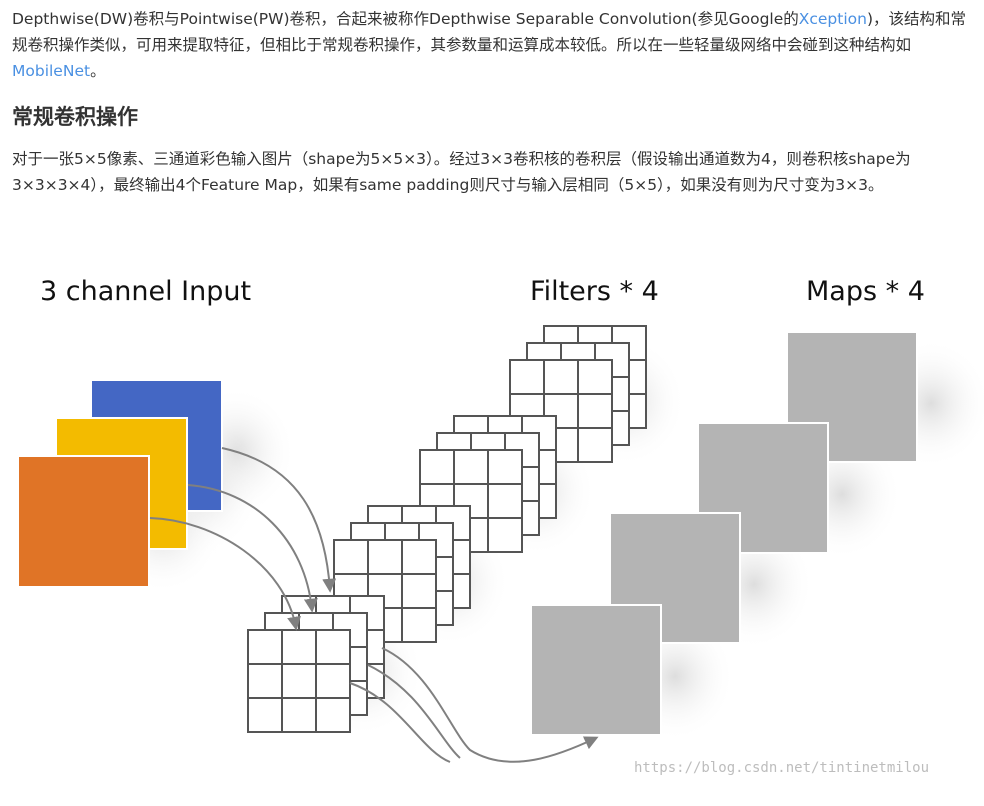 The width and height of the screenshot is (984, 806). What do you see at coordinates (51, 71) in the screenshot?
I see `mobilenet-link: MobileNet` at bounding box center [51, 71].